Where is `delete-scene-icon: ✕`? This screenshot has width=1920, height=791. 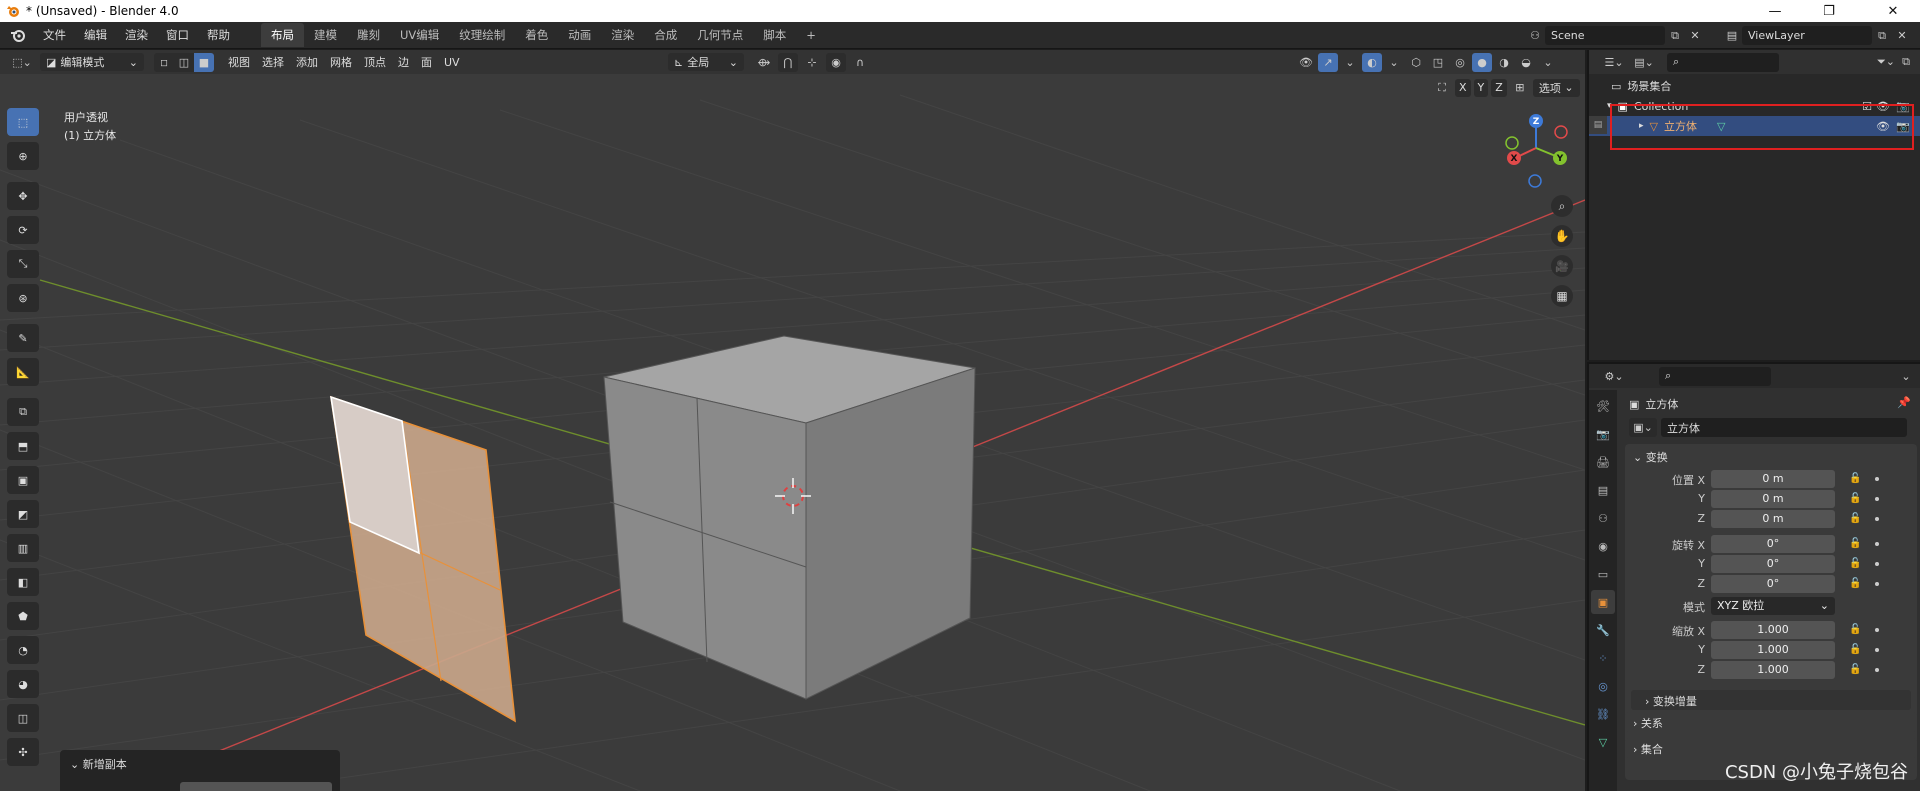
delete-scene-icon: ✕ is located at coordinates (1695, 35).